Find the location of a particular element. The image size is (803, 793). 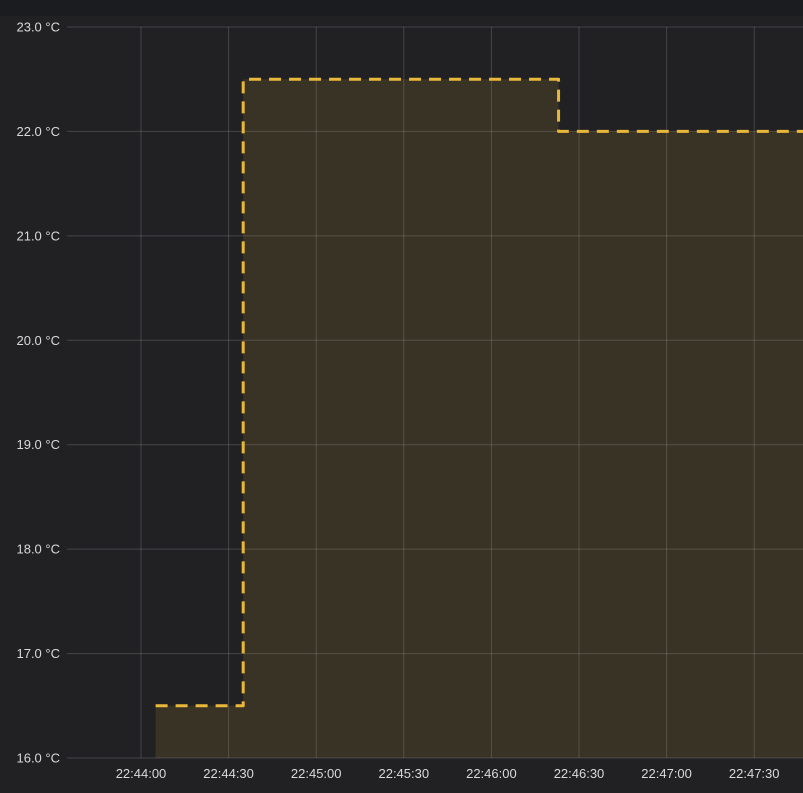

x-tick-label: 22:44:30 is located at coordinates (228, 773).